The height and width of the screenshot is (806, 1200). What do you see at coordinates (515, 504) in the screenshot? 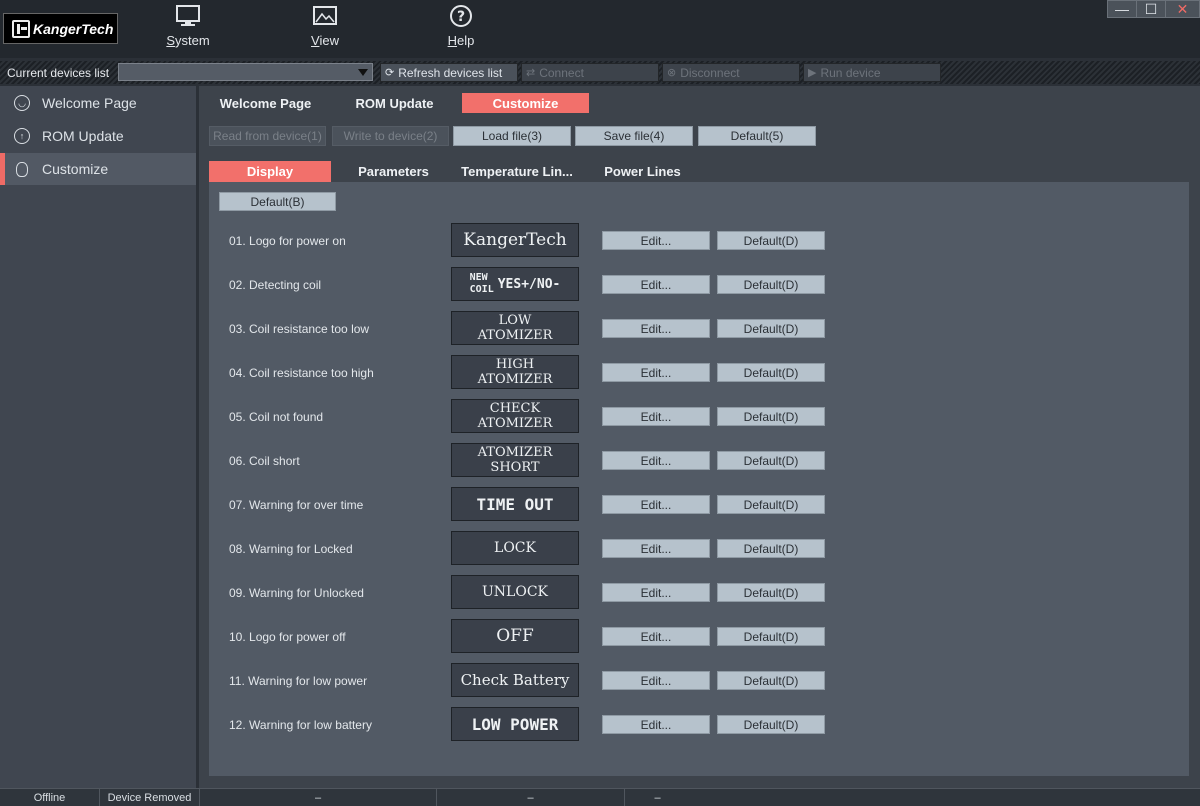
I see `preview-over-time: TIME OUT` at bounding box center [515, 504].